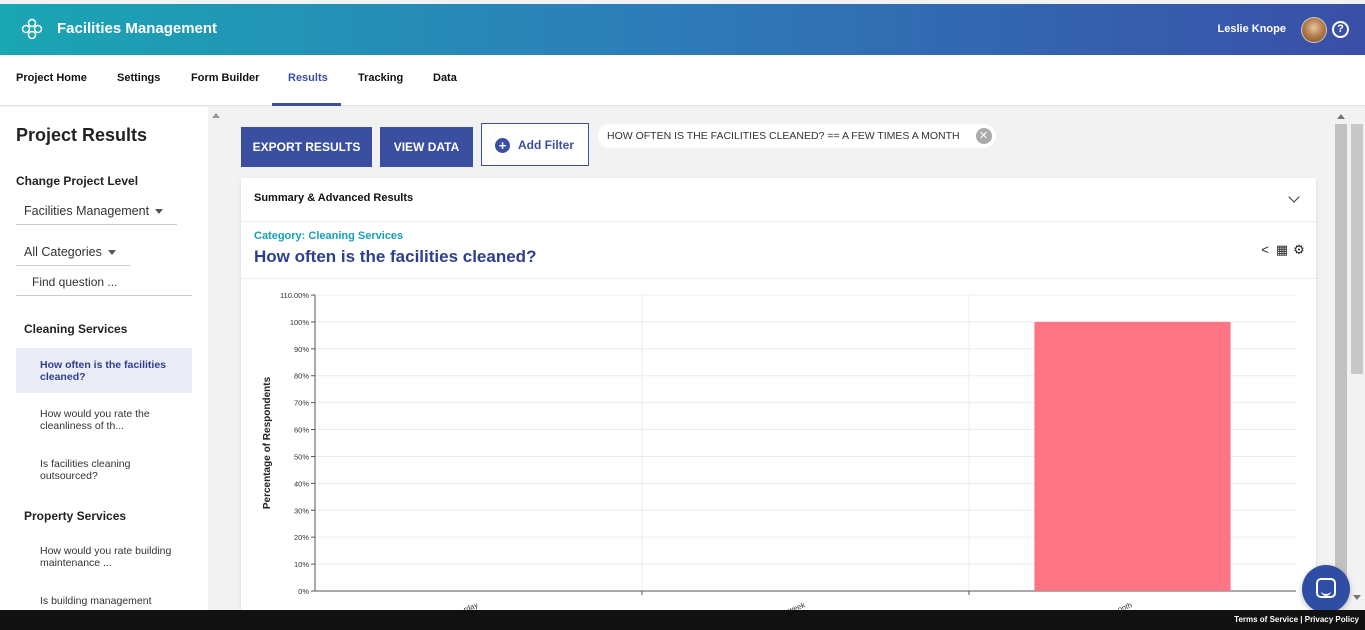 This screenshot has width=1365, height=630. Describe the element at coordinates (395, 256) in the screenshot. I see `question-title: How often is the facilities cleaned?` at that location.